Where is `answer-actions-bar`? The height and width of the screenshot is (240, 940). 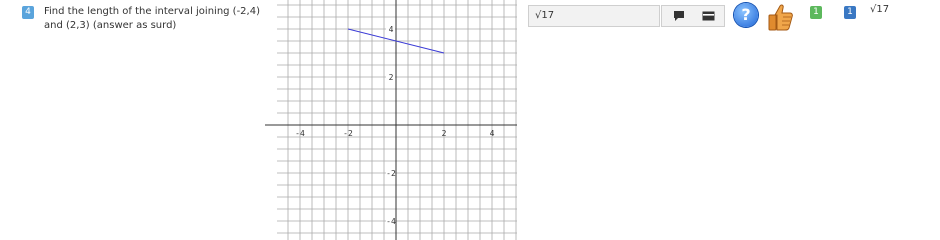
answer-actions-bar is located at coordinates (693, 16).